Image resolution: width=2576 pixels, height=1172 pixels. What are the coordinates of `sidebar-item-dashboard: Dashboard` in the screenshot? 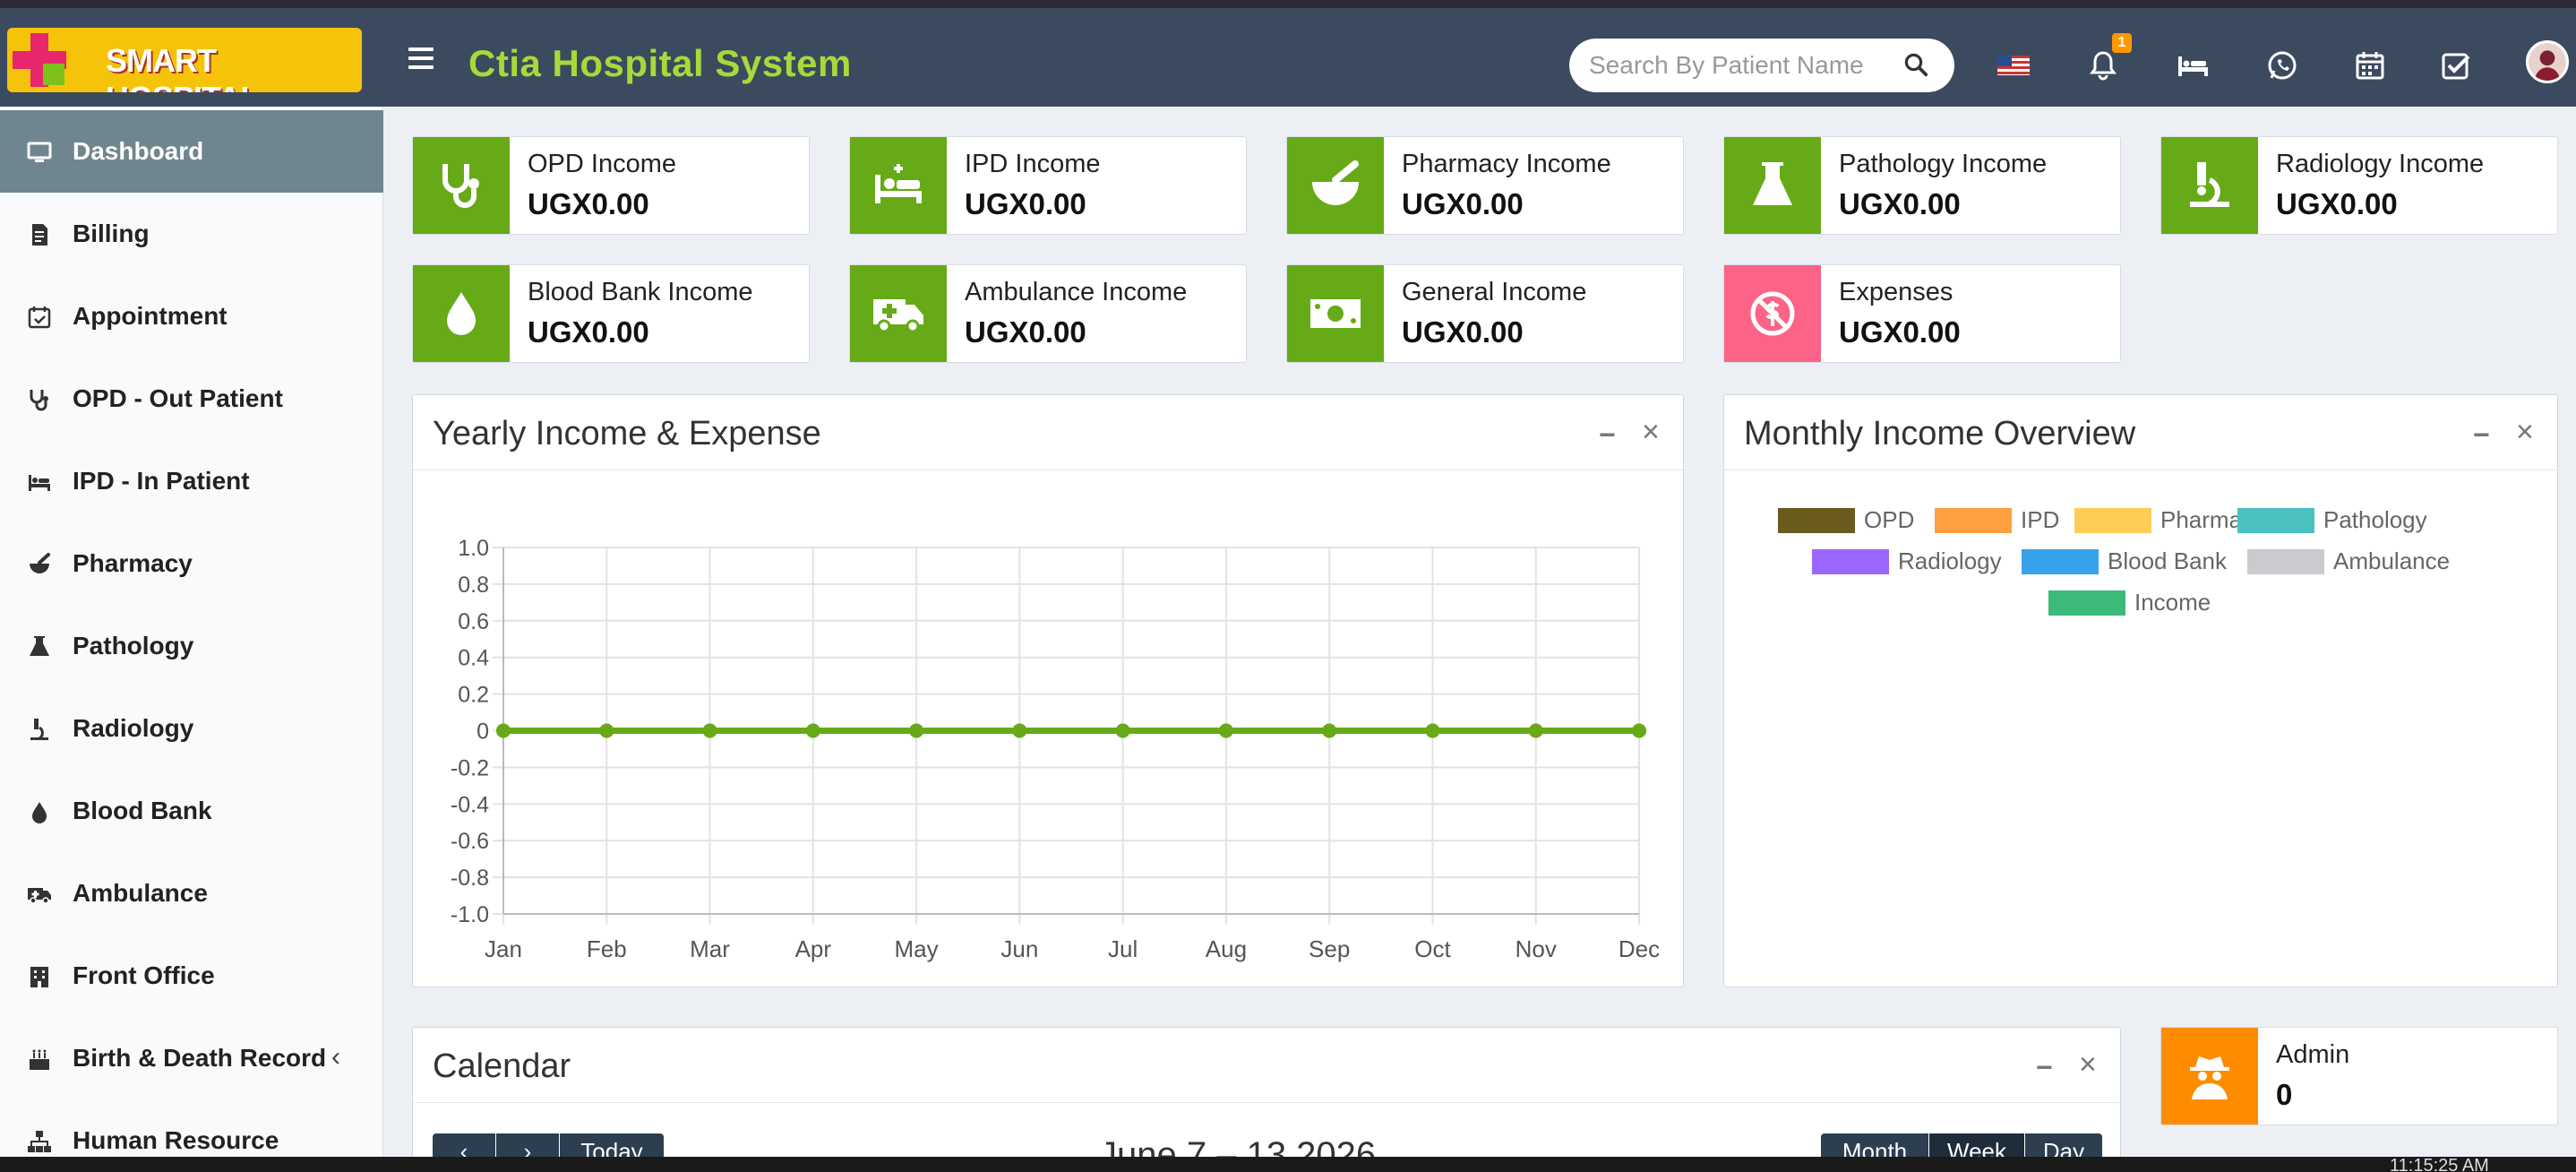 It's located at (191, 151).